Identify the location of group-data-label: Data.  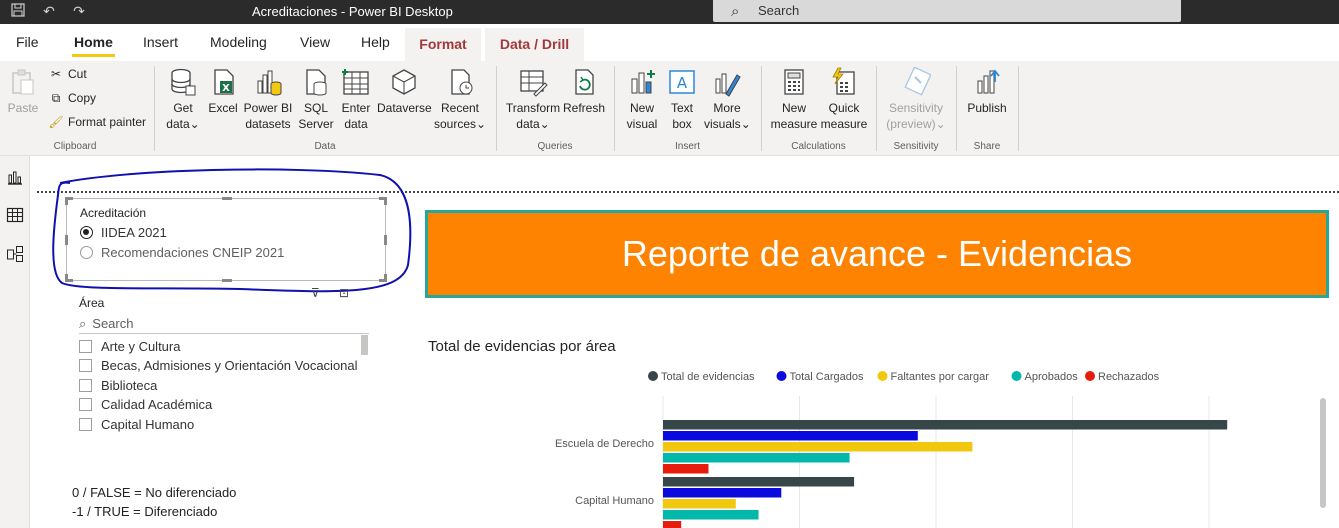
(325, 146).